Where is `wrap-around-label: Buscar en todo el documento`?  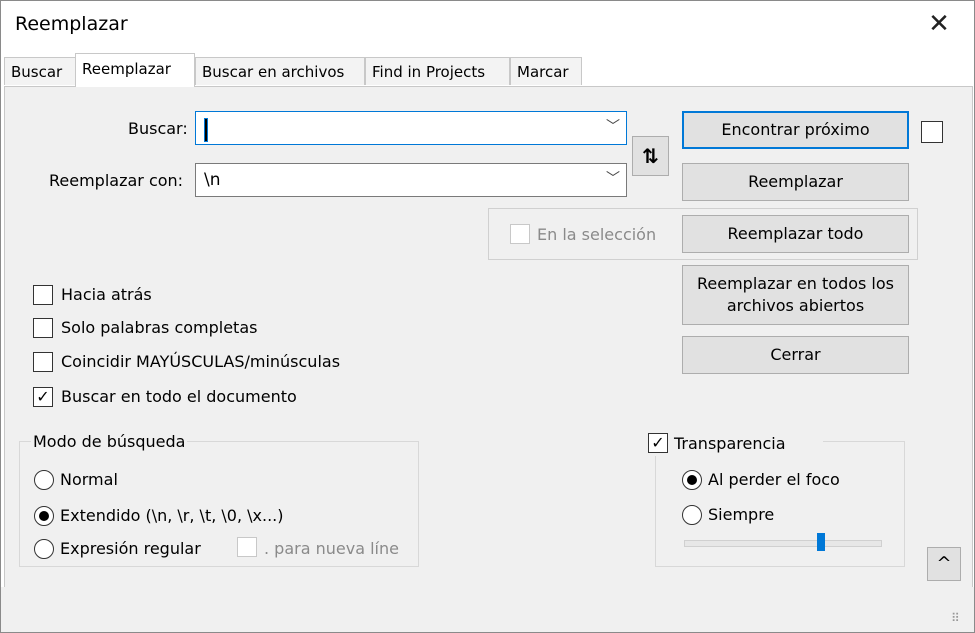
wrap-around-label: Buscar en todo el documento is located at coordinates (179, 396).